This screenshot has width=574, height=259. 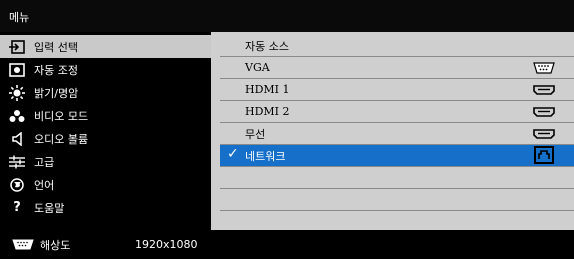 What do you see at coordinates (55, 245) in the screenshot?
I see `resolution-label: 해상도` at bounding box center [55, 245].